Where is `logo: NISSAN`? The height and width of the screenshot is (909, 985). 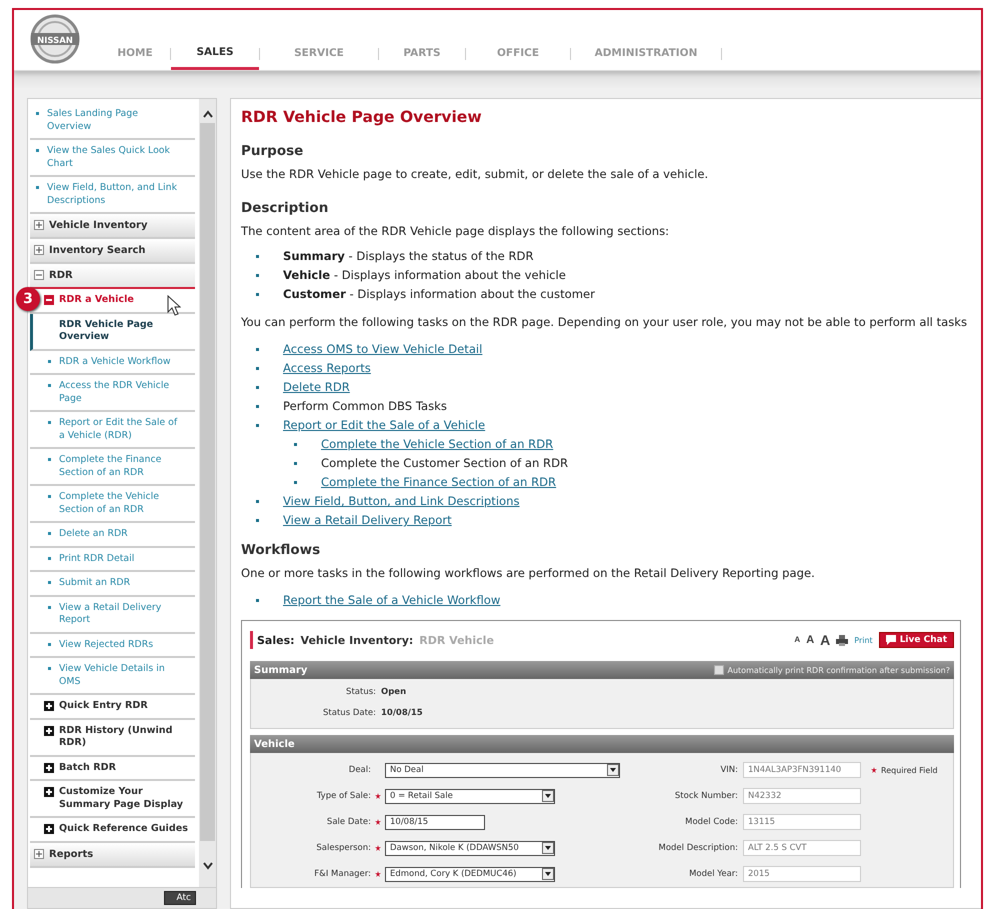
logo: NISSAN is located at coordinates (55, 39).